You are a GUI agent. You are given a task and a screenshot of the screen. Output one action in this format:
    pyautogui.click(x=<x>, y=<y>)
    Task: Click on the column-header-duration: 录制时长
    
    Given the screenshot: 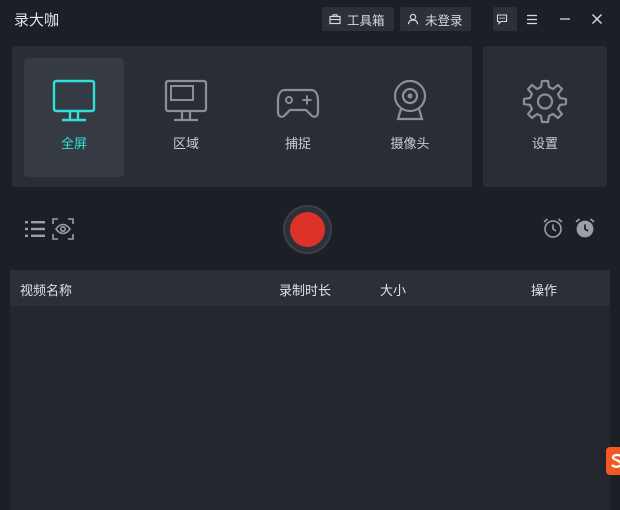 What is the action you would take?
    pyautogui.click(x=305, y=289)
    